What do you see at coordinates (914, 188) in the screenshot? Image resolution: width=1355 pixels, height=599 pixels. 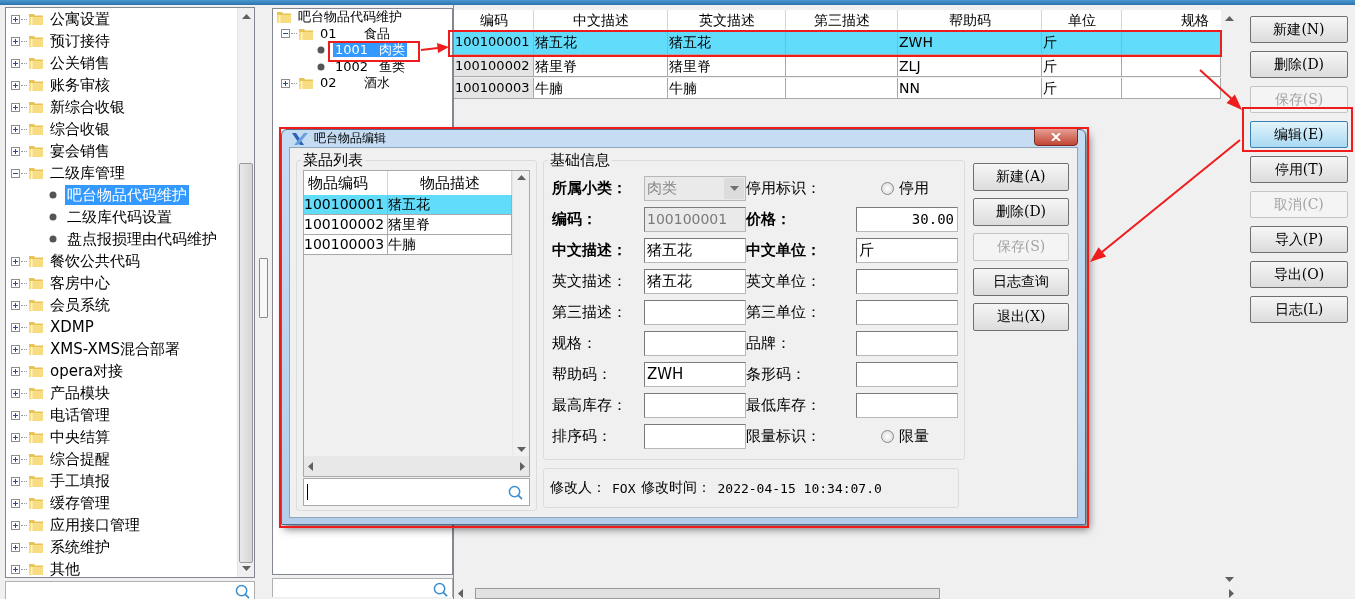 I see `radio-label: 停用` at bounding box center [914, 188].